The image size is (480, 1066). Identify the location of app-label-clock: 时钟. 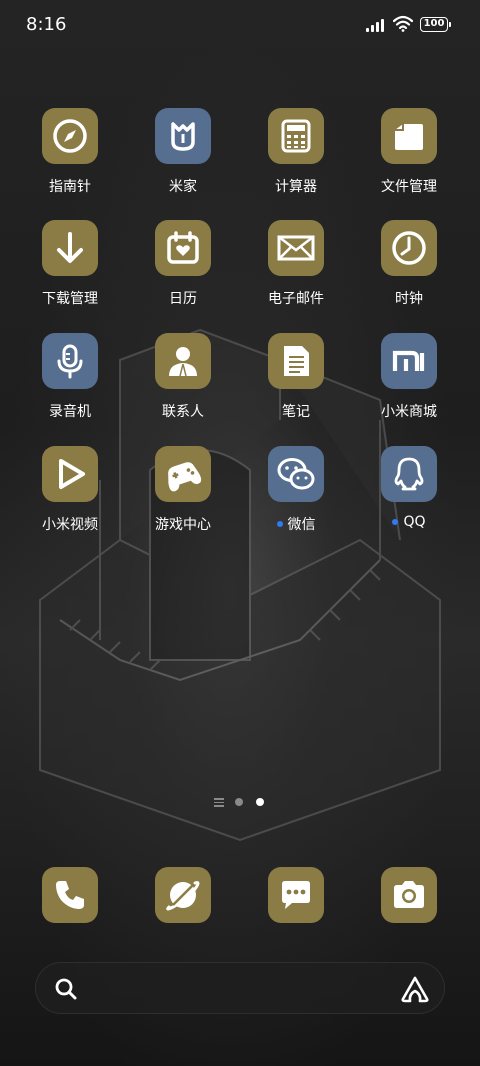
(409, 299).